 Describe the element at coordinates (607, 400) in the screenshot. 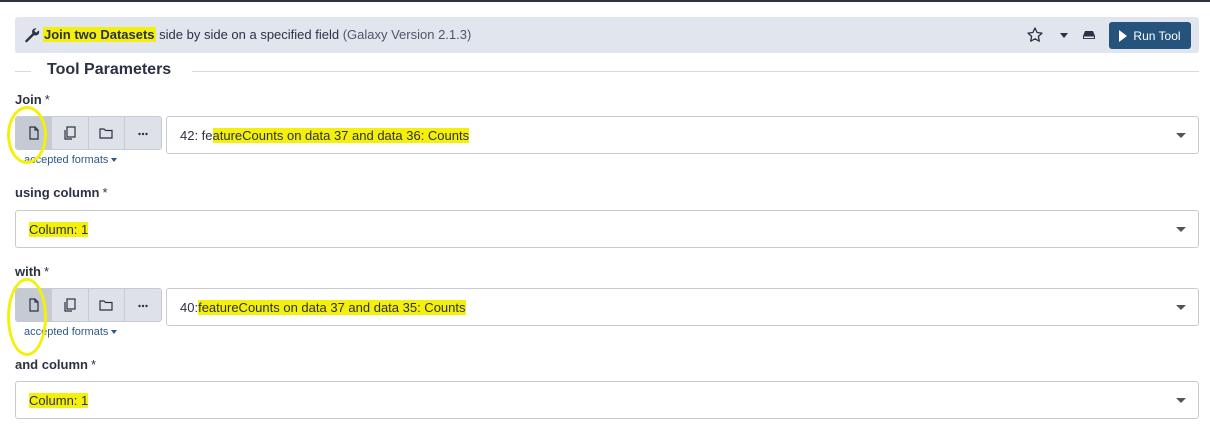

I see `and-column-select: Column: 1` at that location.